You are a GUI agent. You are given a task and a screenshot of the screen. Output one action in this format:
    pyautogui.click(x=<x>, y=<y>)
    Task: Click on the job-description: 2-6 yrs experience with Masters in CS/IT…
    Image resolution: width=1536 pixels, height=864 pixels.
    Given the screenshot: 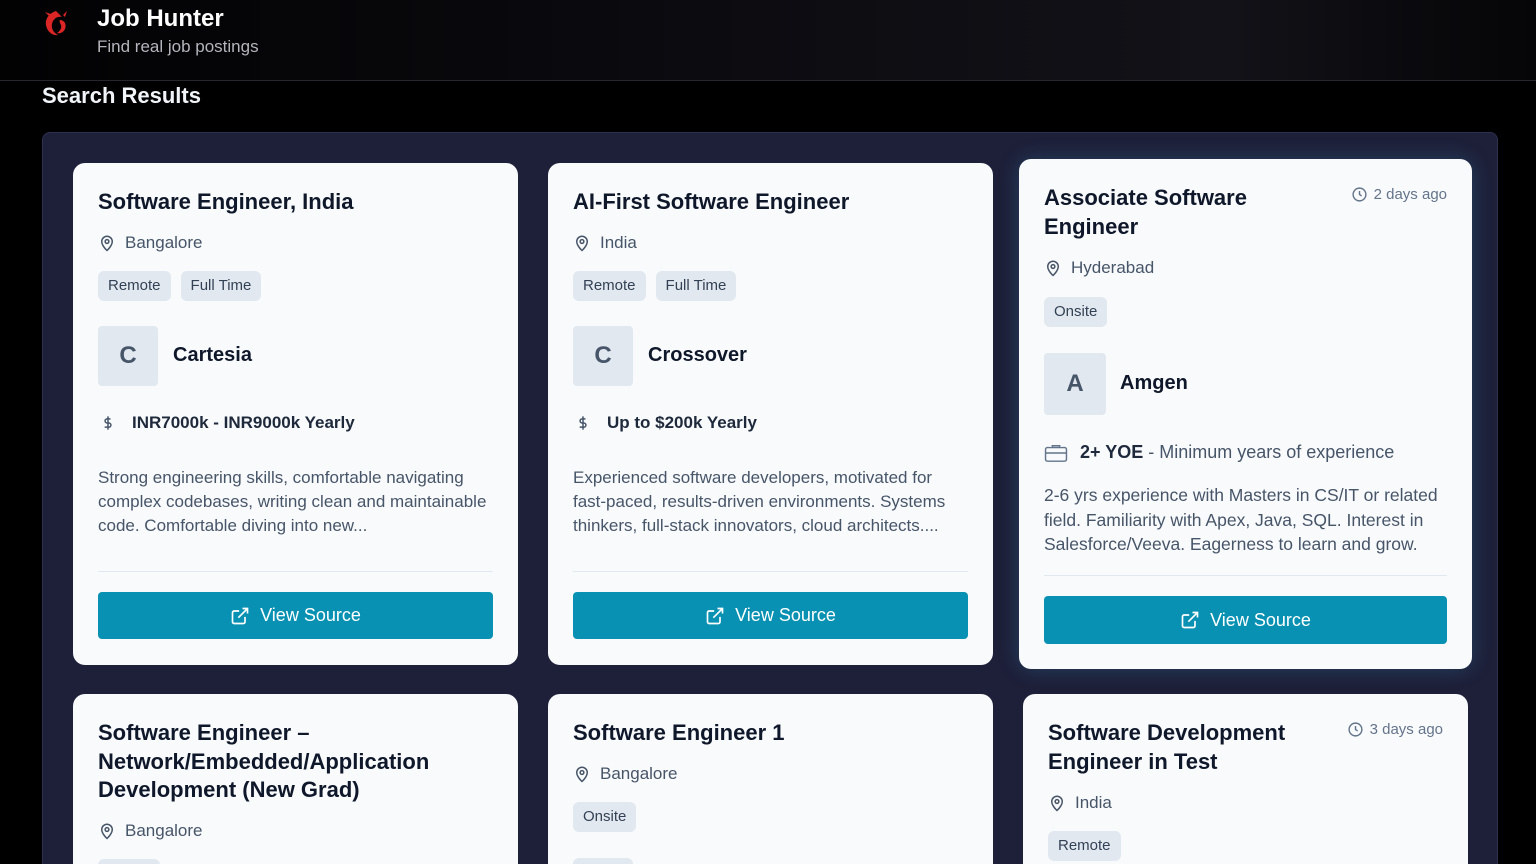 What is the action you would take?
    pyautogui.click(x=1241, y=519)
    